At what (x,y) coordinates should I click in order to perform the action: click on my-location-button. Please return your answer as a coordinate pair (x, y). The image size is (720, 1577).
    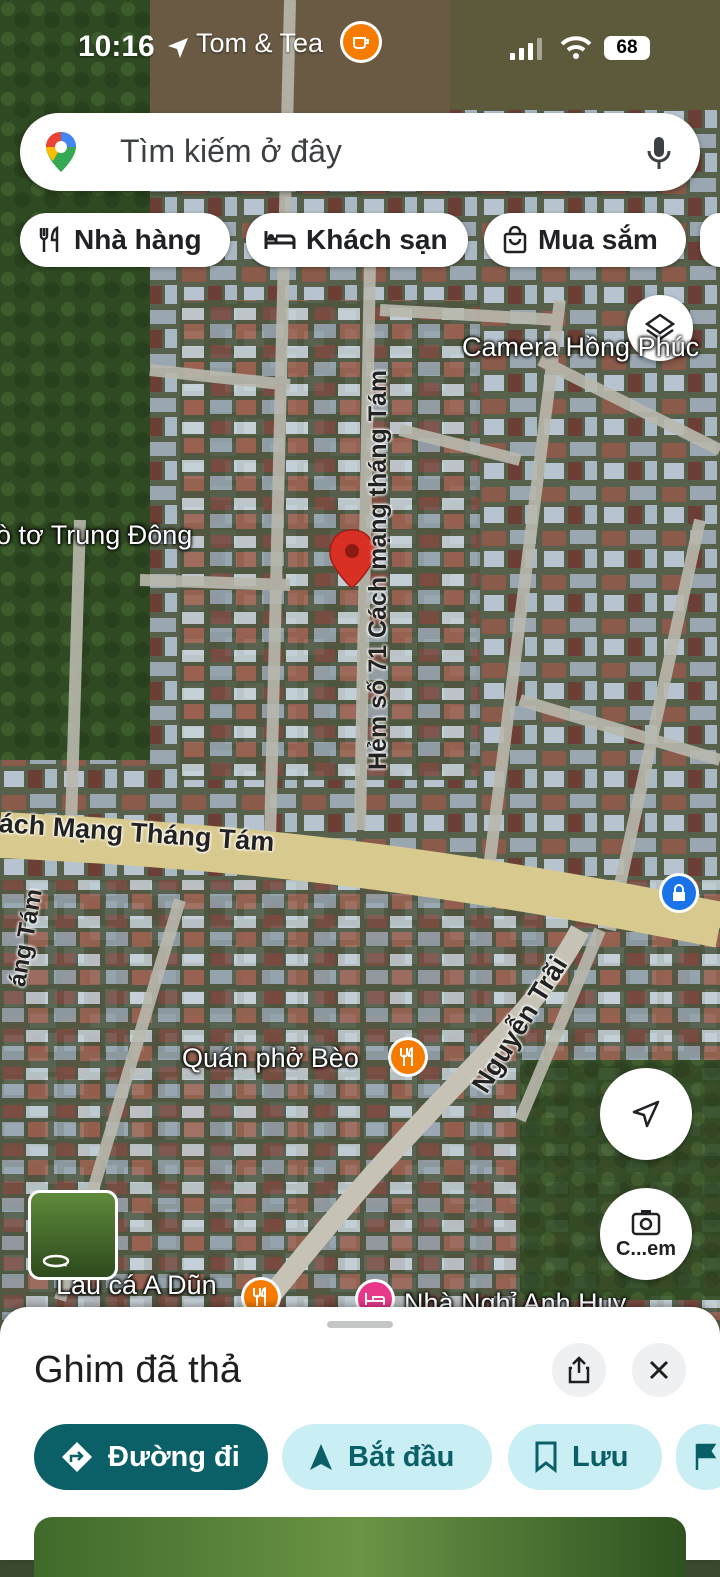
    Looking at the image, I should click on (646, 1114).